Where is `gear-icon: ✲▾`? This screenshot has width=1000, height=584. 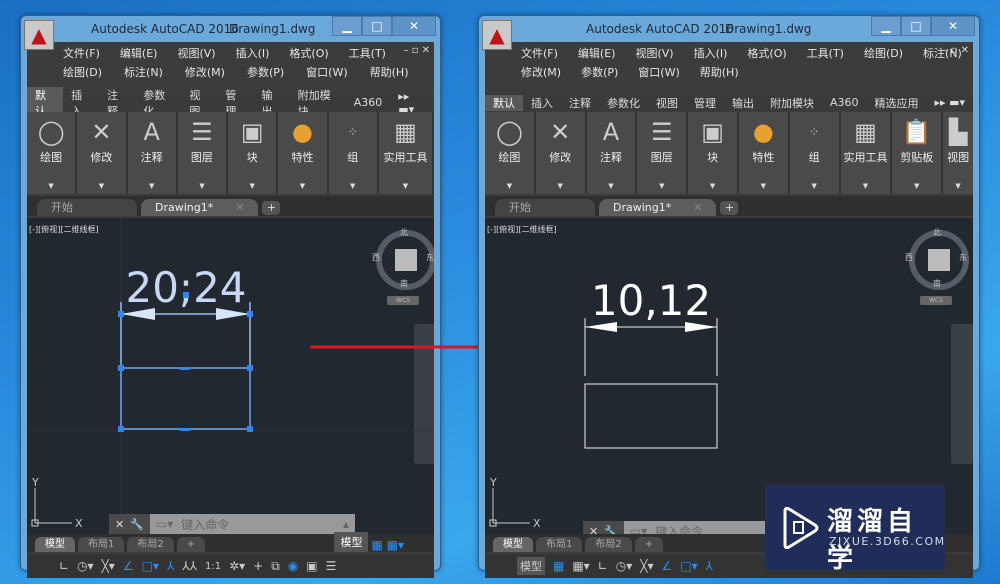 gear-icon: ✲▾ is located at coordinates (237, 566).